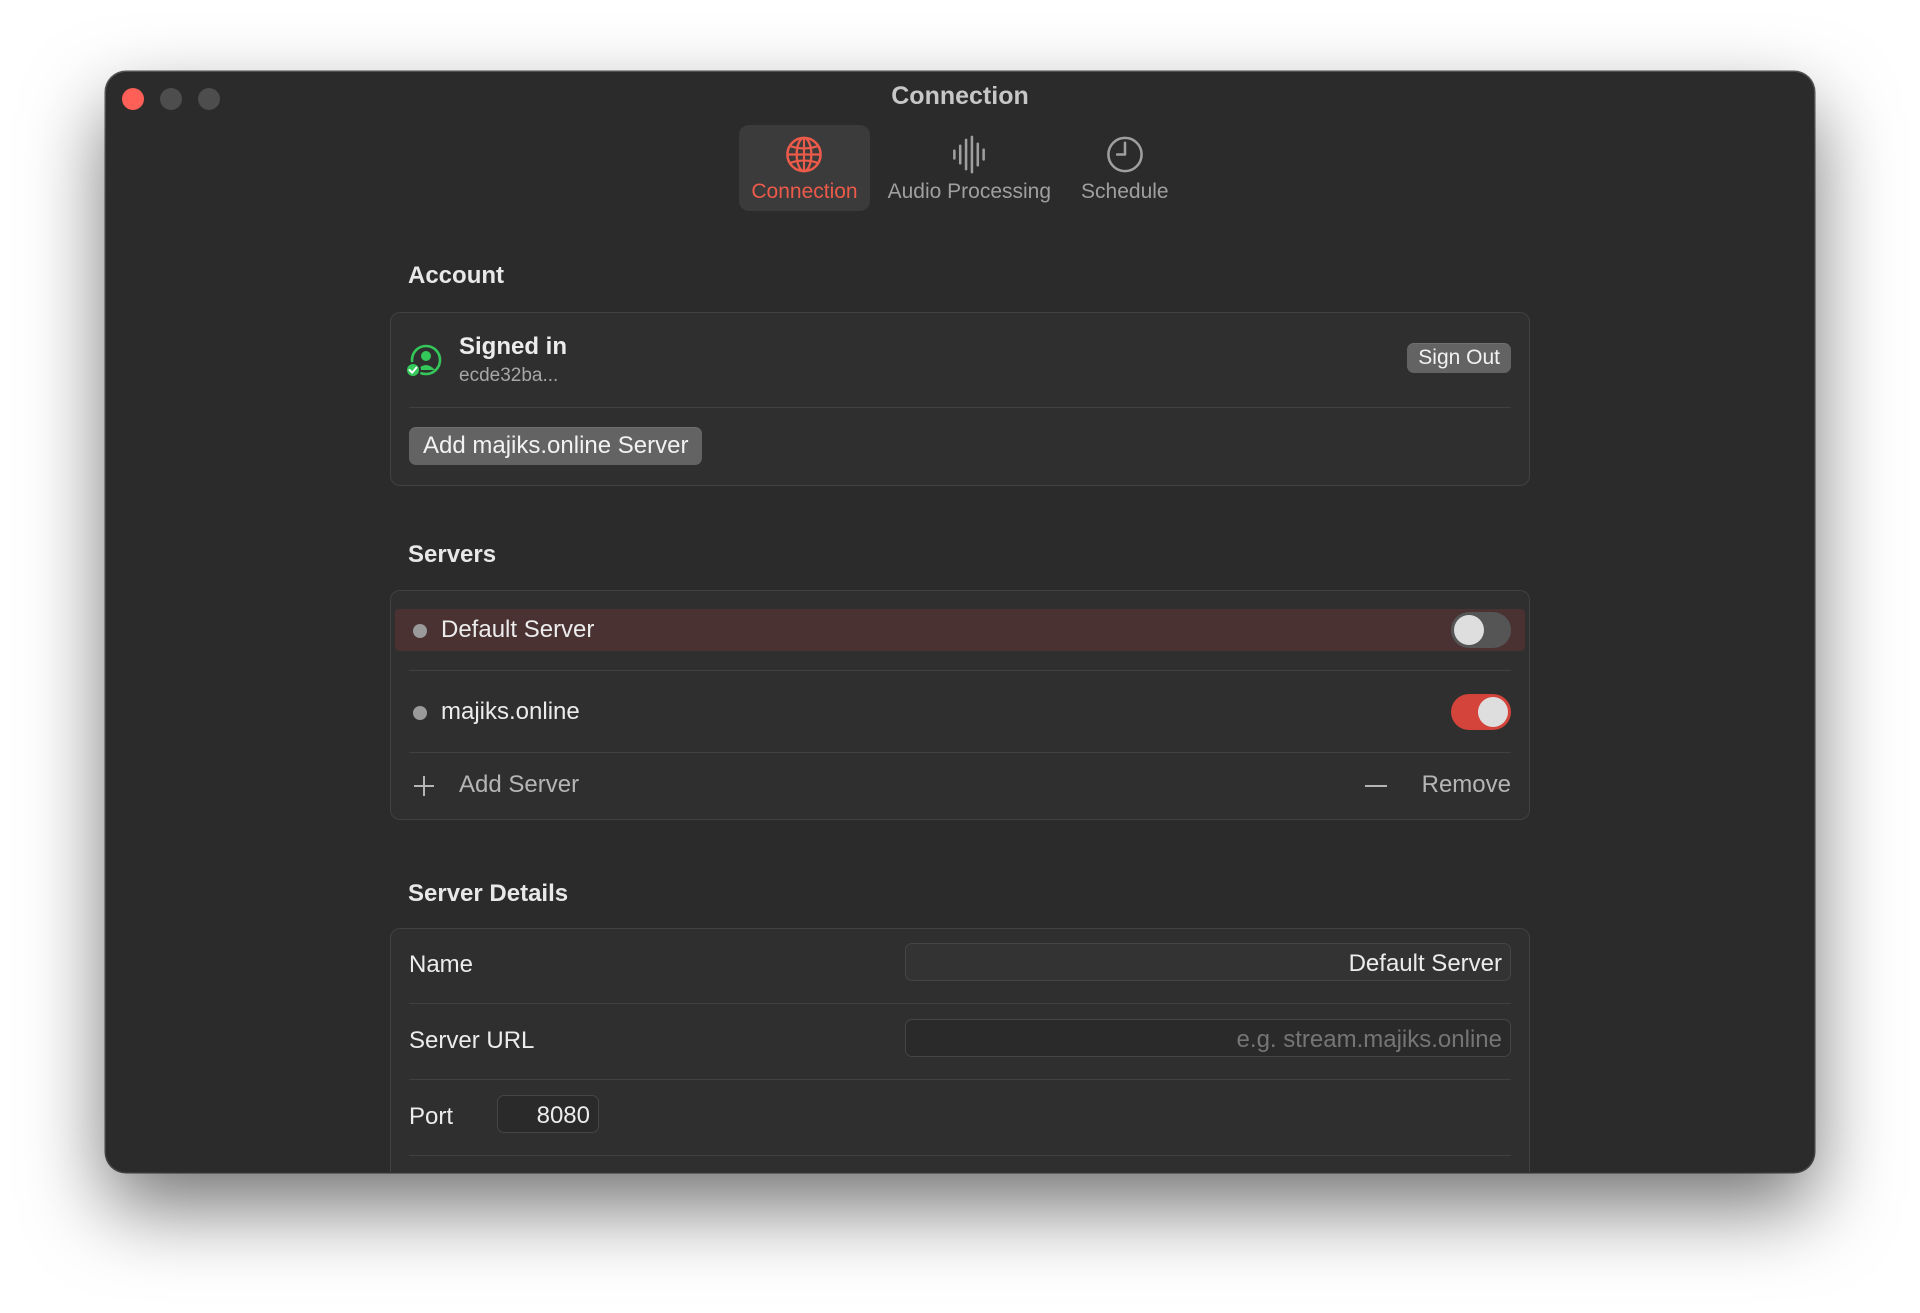 Image resolution: width=1920 pixels, height=1313 pixels. What do you see at coordinates (519, 785) in the screenshot?
I see `add-server-button: Add Server` at bounding box center [519, 785].